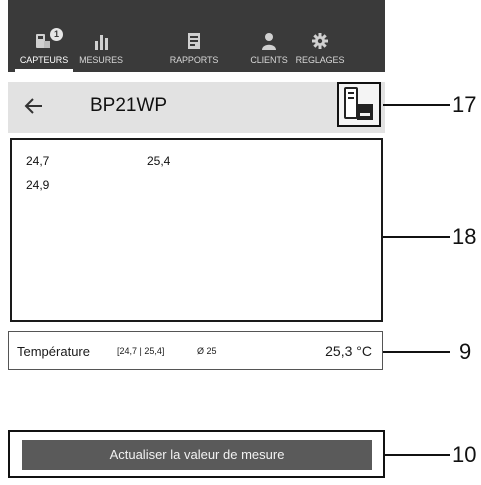 This screenshot has height=485, width=481. I want to click on callout-number: 17, so click(464, 104).